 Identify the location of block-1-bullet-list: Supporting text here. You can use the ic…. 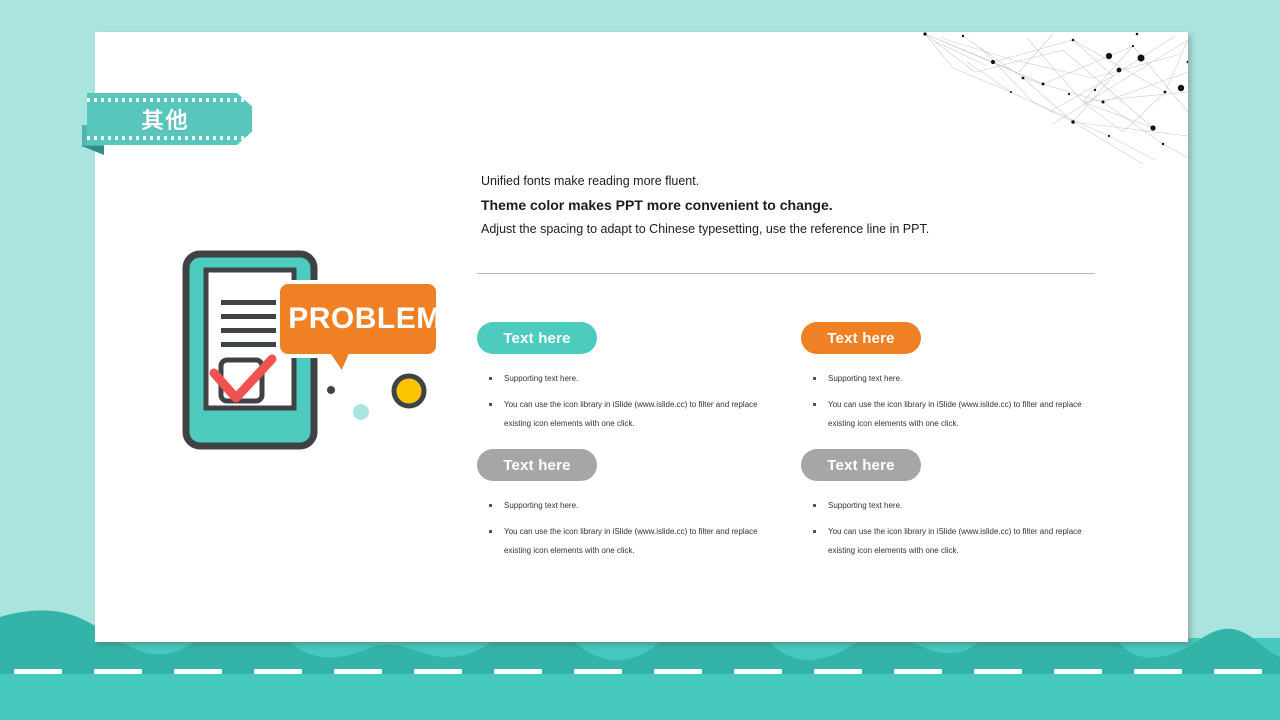
(627, 401).